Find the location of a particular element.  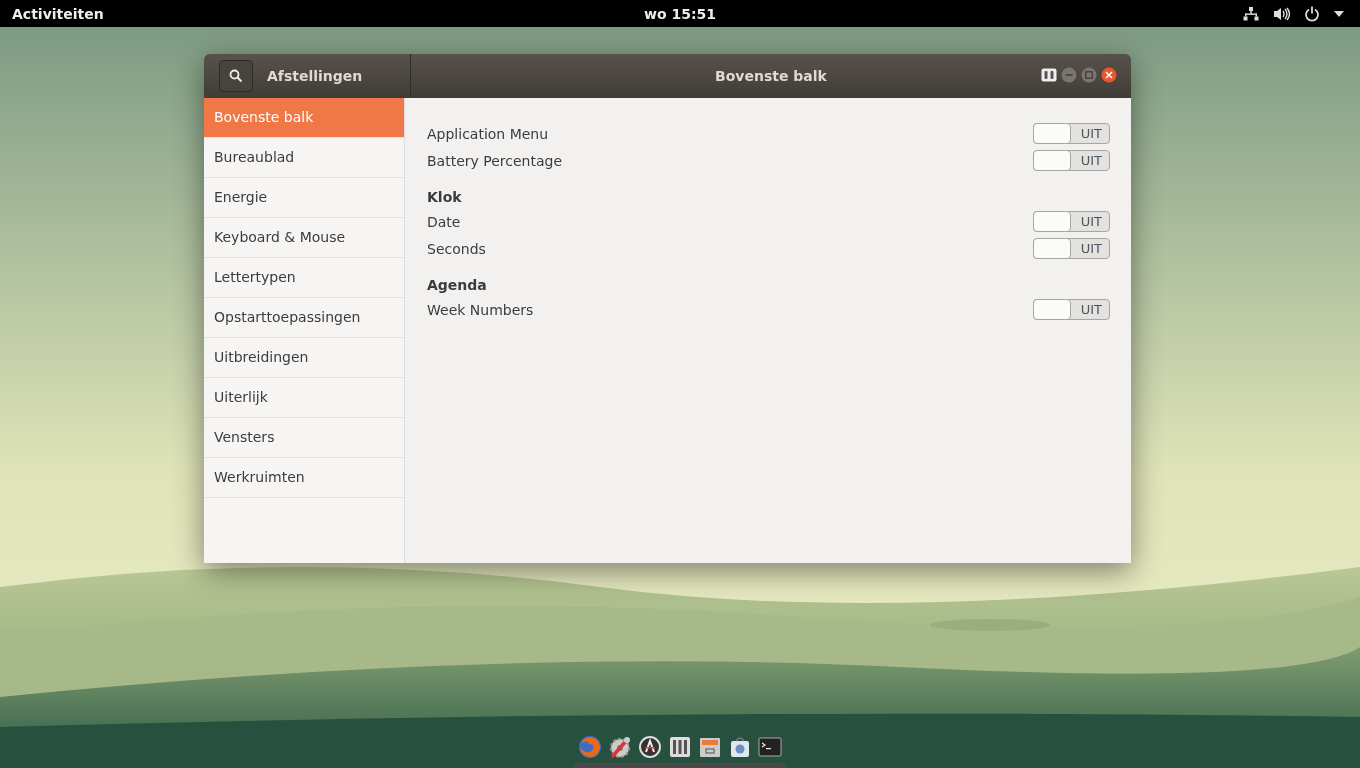

setting-label: Week Numbers is located at coordinates (480, 309).